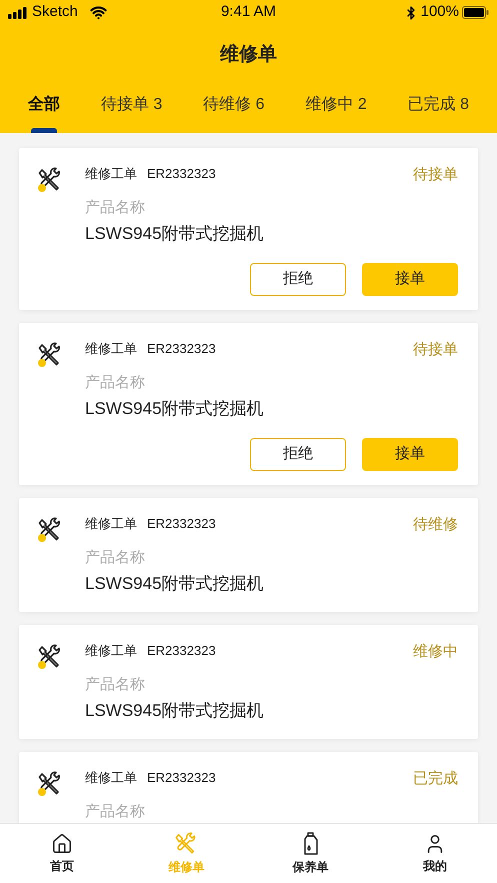  Describe the element at coordinates (438, 109) in the screenshot. I see `filter-tab: 已完成 8` at that location.